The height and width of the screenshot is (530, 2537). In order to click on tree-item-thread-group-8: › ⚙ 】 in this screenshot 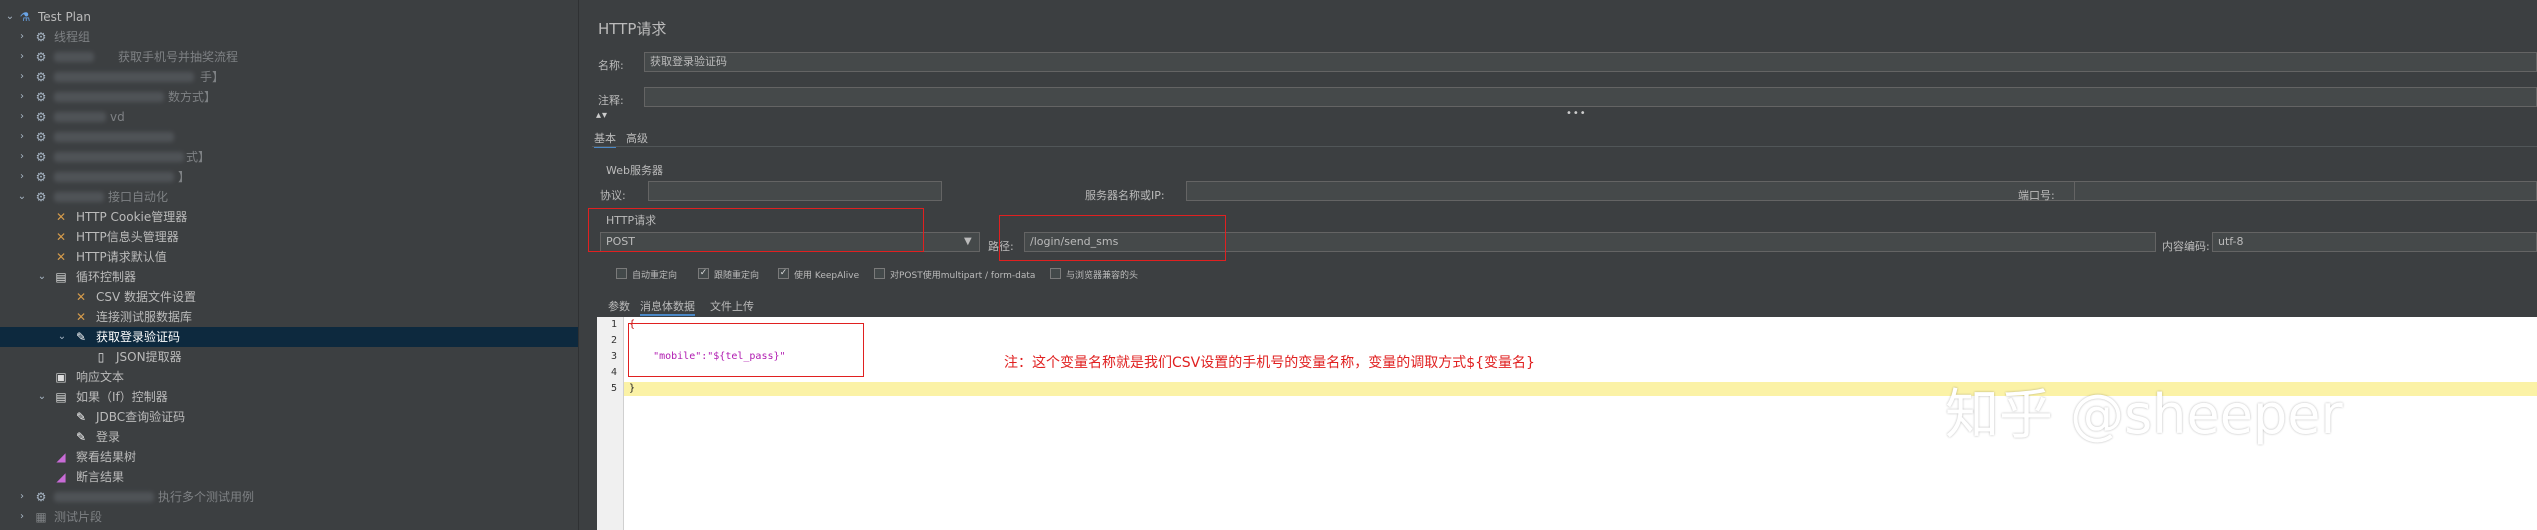, I will do `click(289, 177)`.